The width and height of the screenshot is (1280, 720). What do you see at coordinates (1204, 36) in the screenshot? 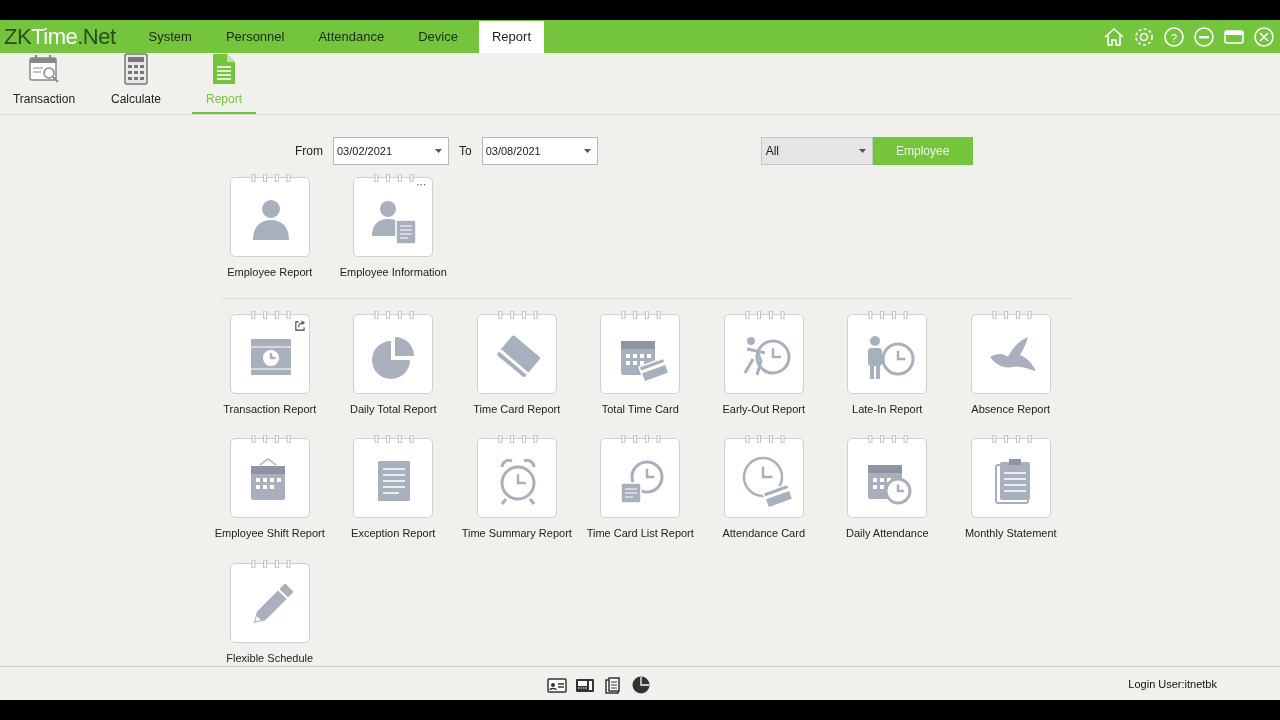
I see `minimize-icon` at bounding box center [1204, 36].